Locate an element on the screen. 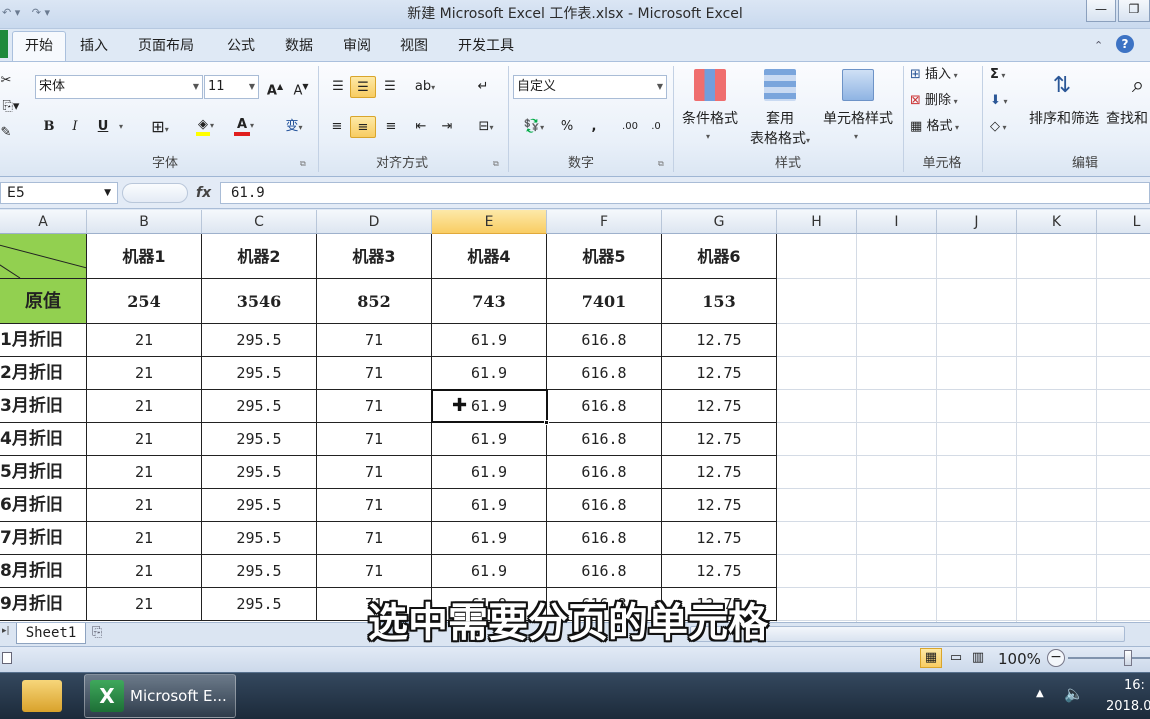 This screenshot has height=719, width=1150. volume-muted-icon: 🔈 is located at coordinates (1076, 695).